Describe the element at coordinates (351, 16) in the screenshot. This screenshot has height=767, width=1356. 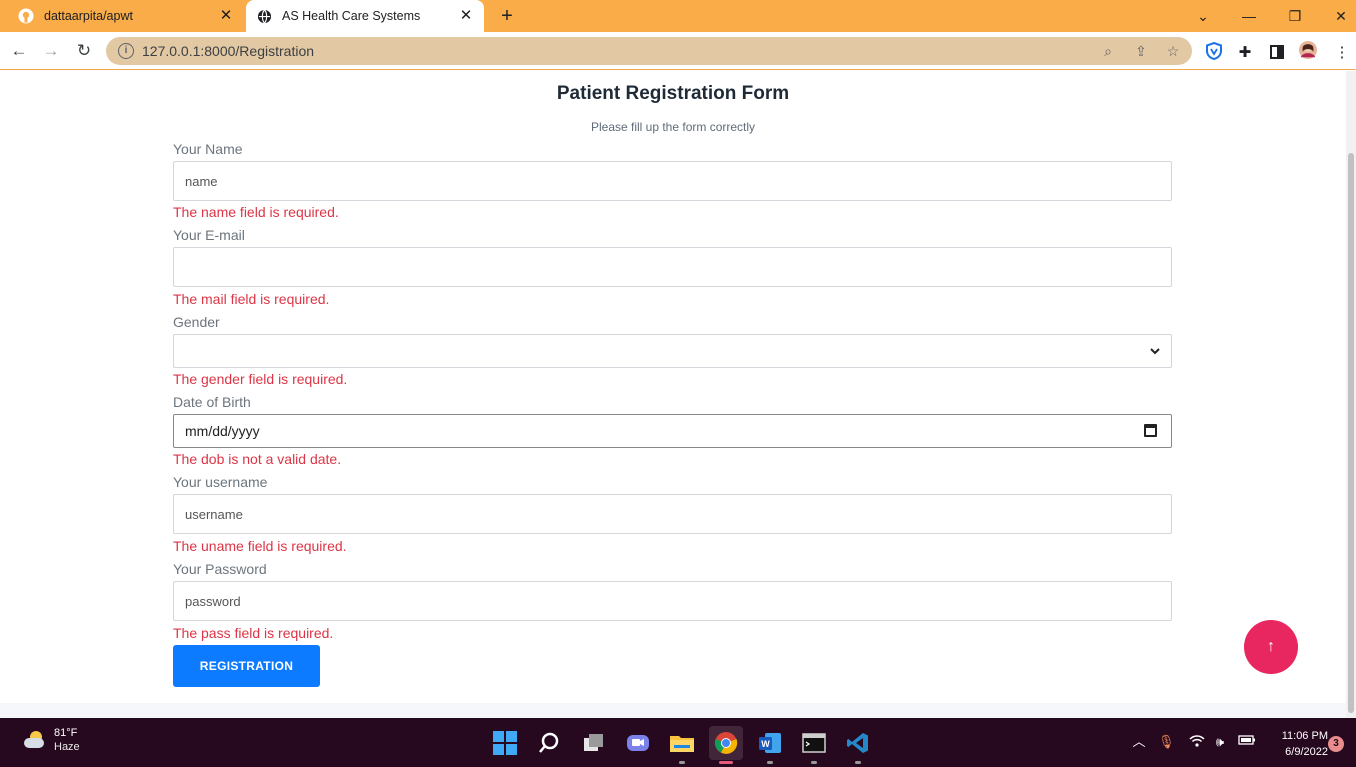
I see `tab-title: AS Health Care Systems` at that location.